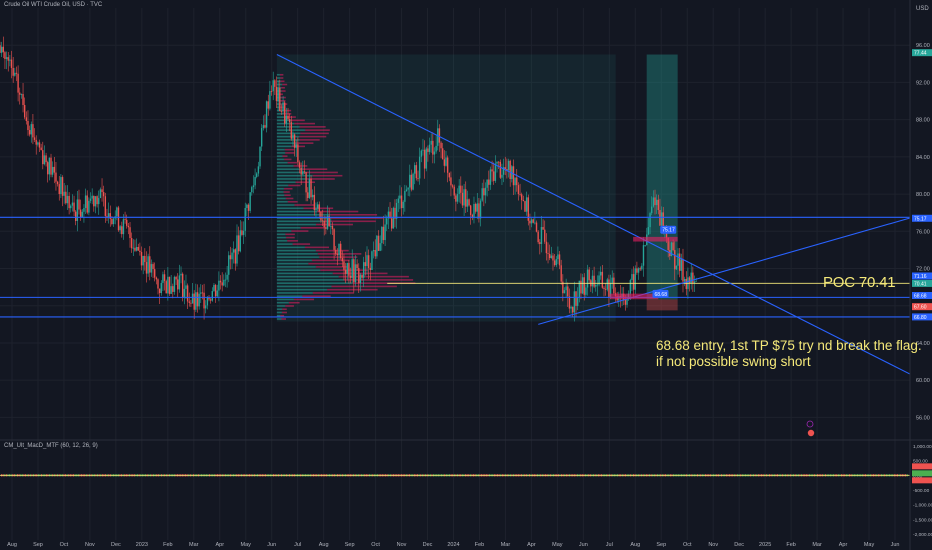 The image size is (932, 550). I want to click on x-tick-label: Oct, so click(64, 545).